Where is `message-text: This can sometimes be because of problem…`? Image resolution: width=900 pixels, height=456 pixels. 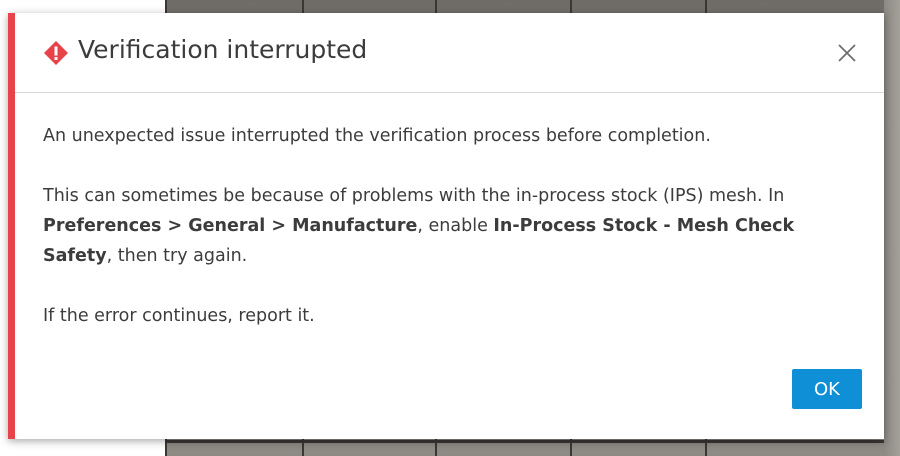
message-text: This can sometimes be because of problem… is located at coordinates (414, 196).